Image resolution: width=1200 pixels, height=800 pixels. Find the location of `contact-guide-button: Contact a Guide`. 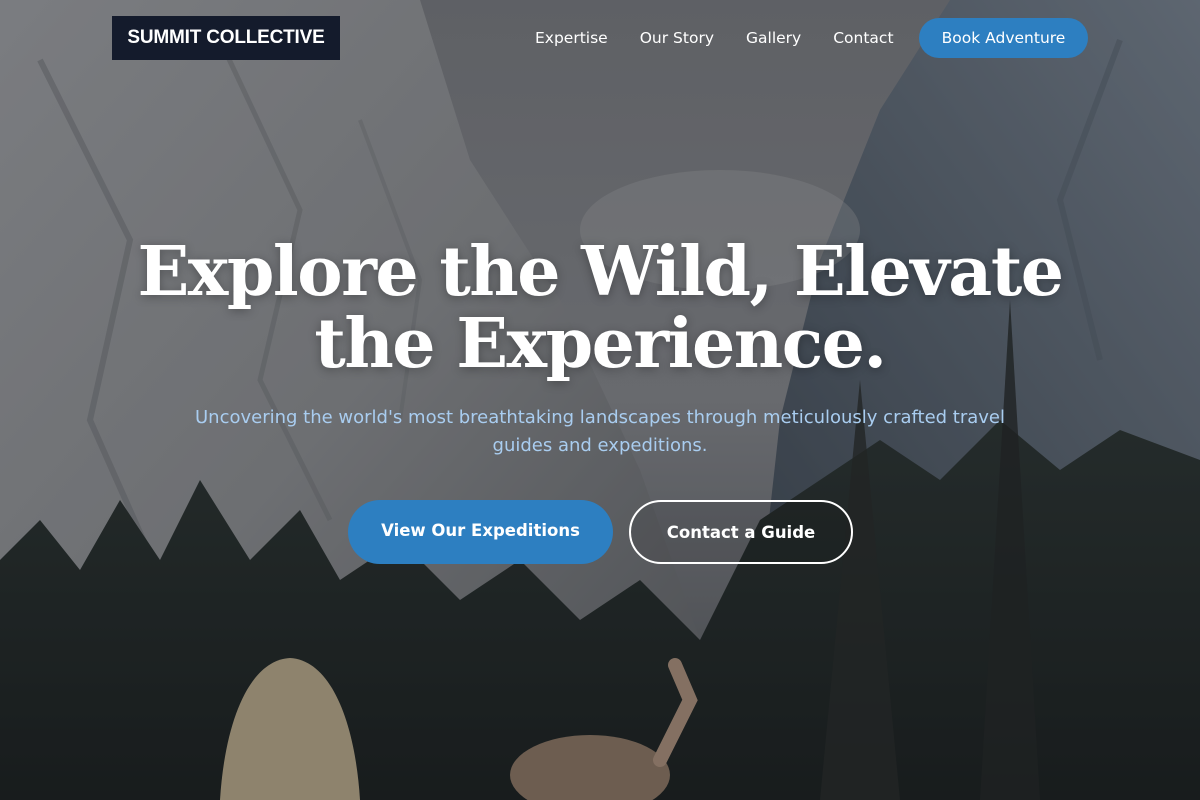

contact-guide-button: Contact a Guide is located at coordinates (741, 532).